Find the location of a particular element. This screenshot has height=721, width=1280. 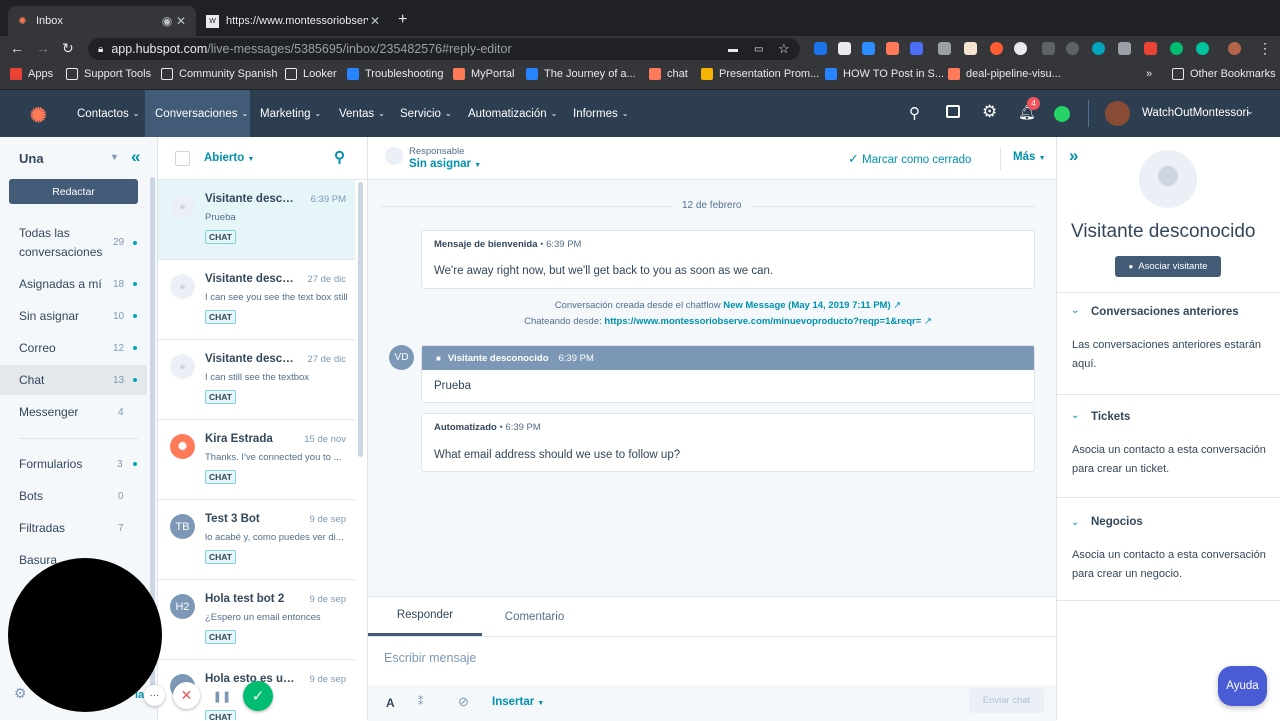

recorder-more-button: ··· is located at coordinates (154, 695).